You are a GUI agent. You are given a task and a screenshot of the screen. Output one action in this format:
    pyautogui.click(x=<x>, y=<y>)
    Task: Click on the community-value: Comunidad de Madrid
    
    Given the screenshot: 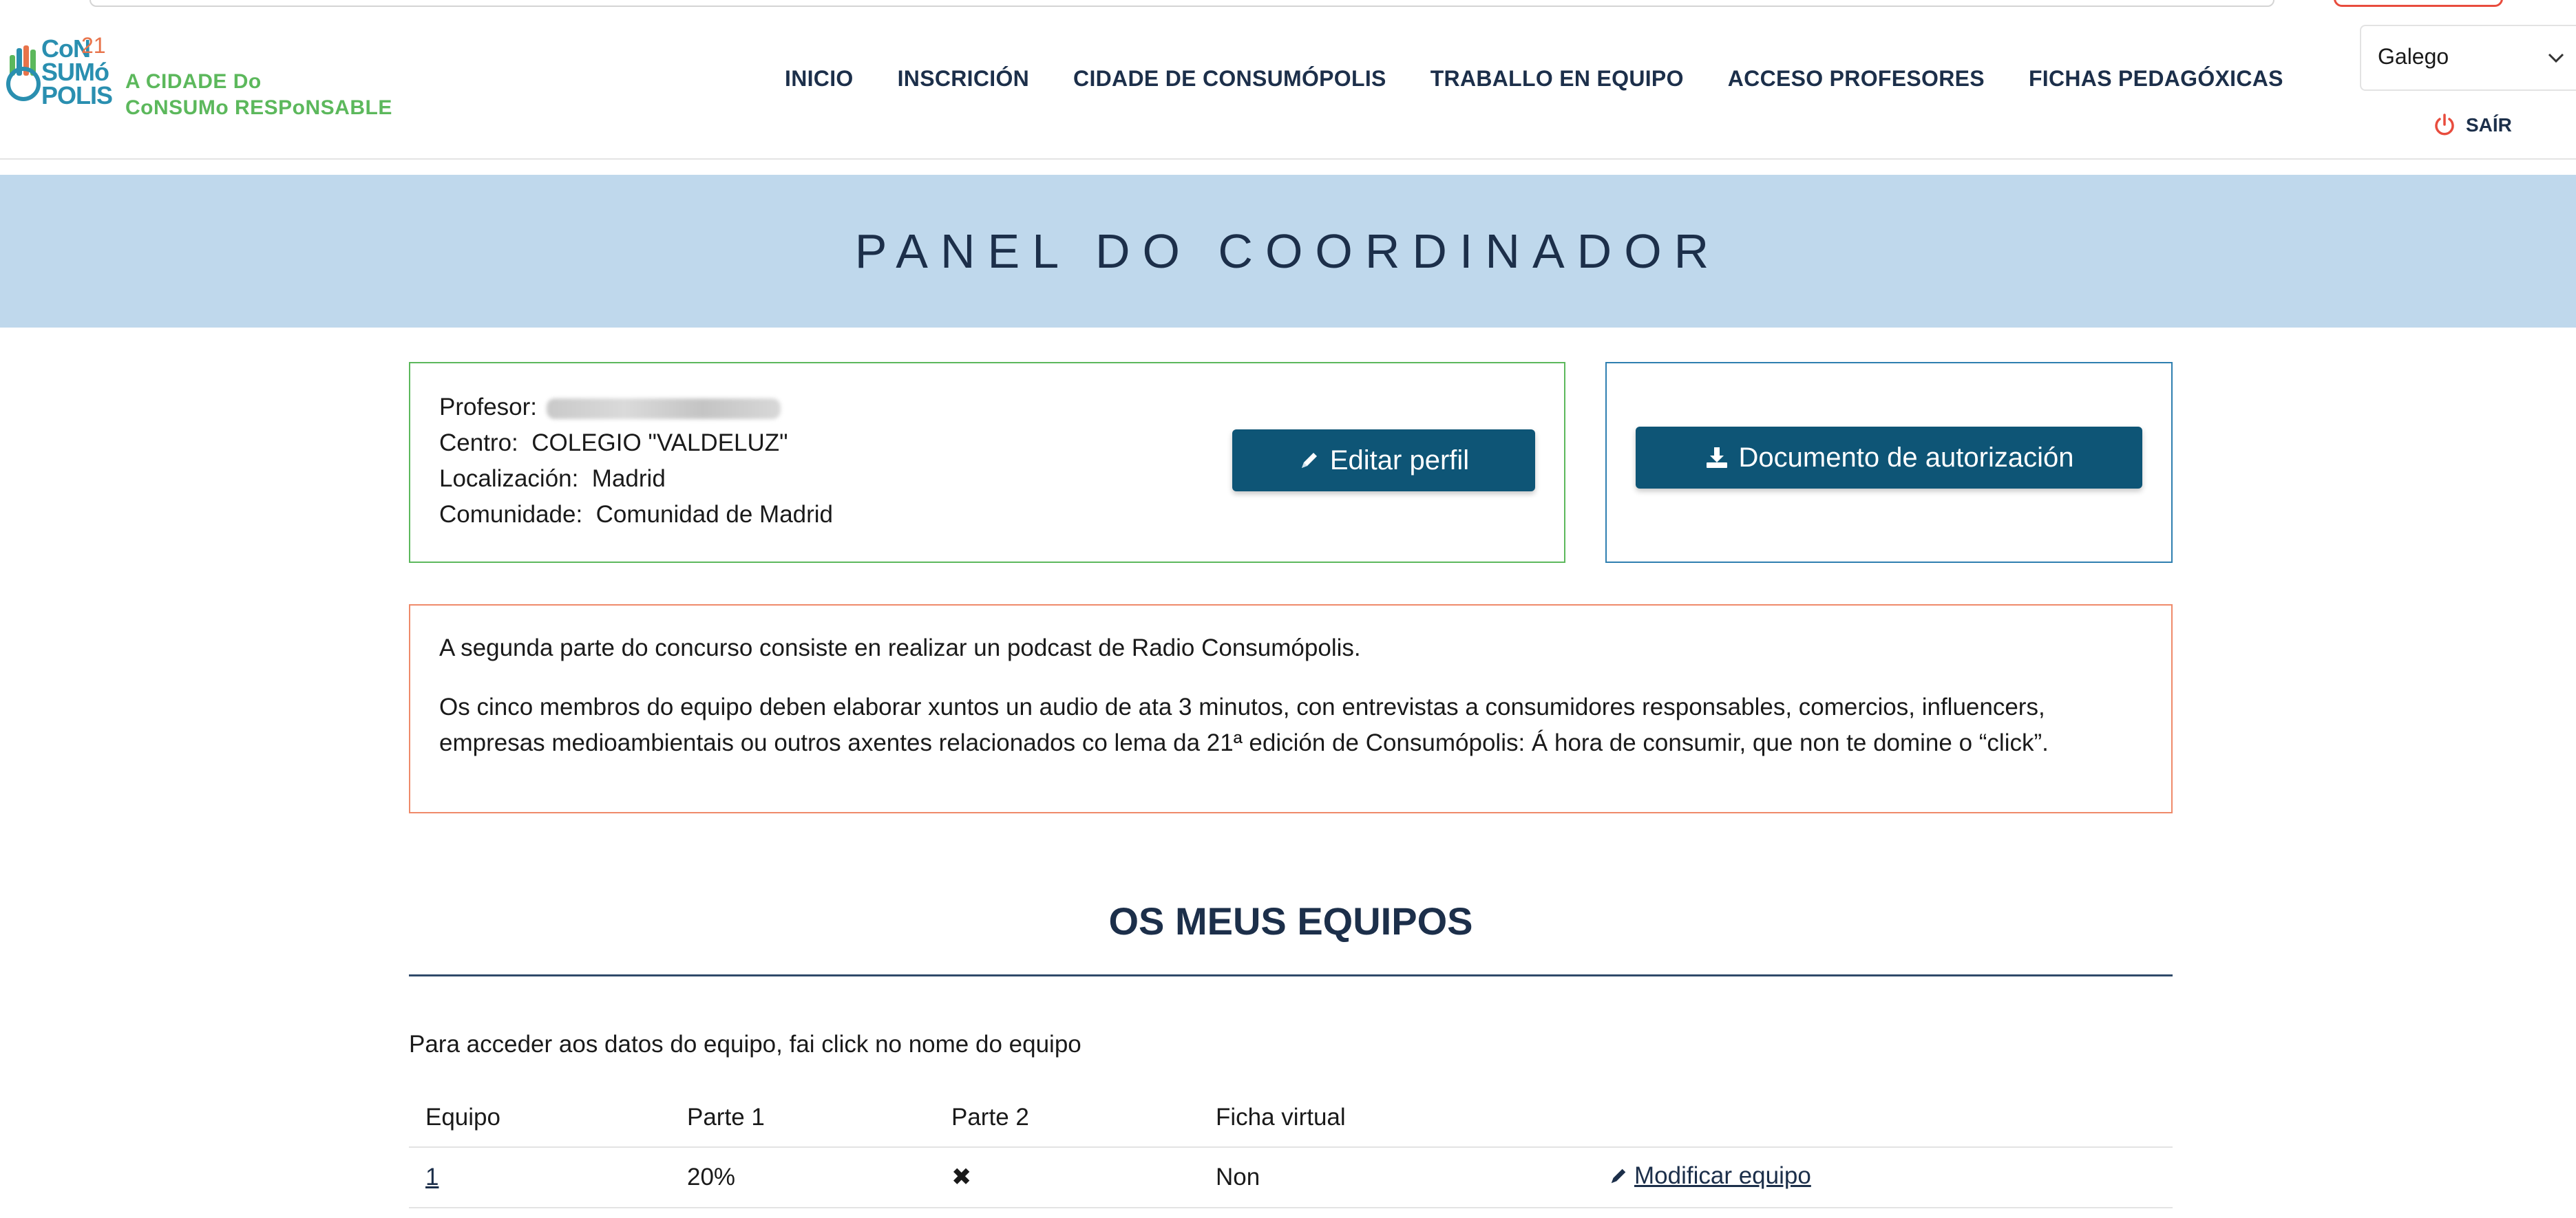 What is the action you would take?
    pyautogui.click(x=715, y=514)
    